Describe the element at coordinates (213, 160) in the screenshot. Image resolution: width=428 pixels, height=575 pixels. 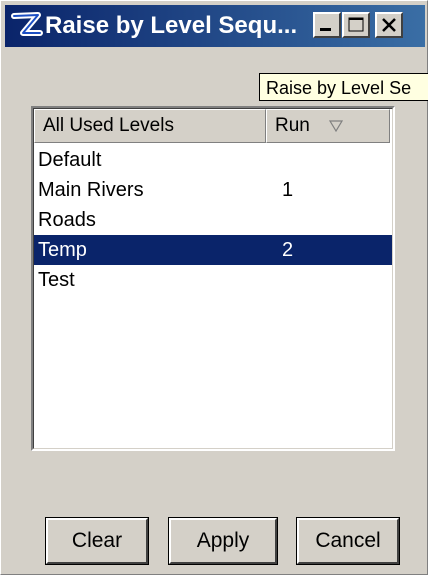
I see `list-item-default: Default` at that location.